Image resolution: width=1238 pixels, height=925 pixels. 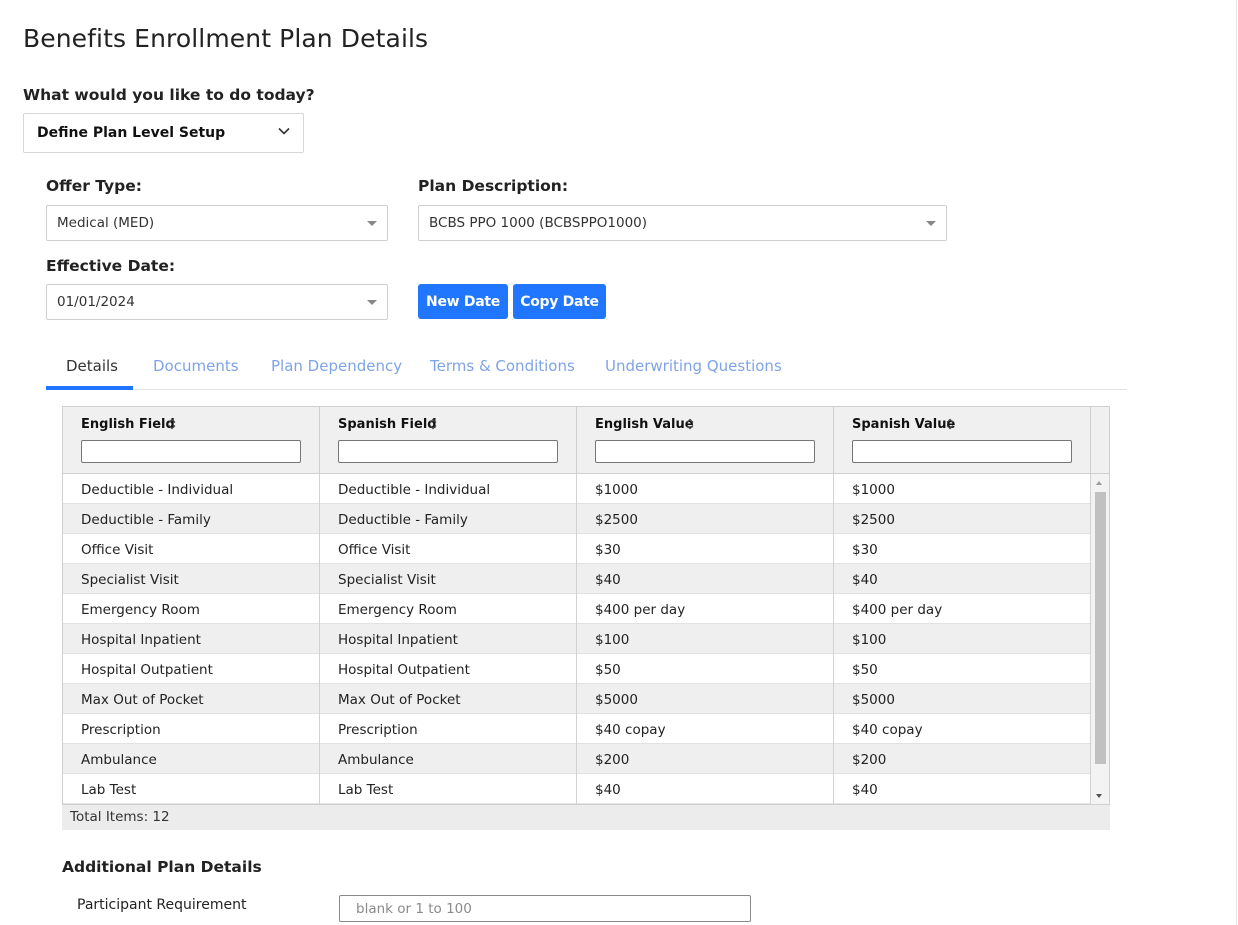 What do you see at coordinates (111, 266) in the screenshot?
I see `effective-date-label: Effective Date:` at bounding box center [111, 266].